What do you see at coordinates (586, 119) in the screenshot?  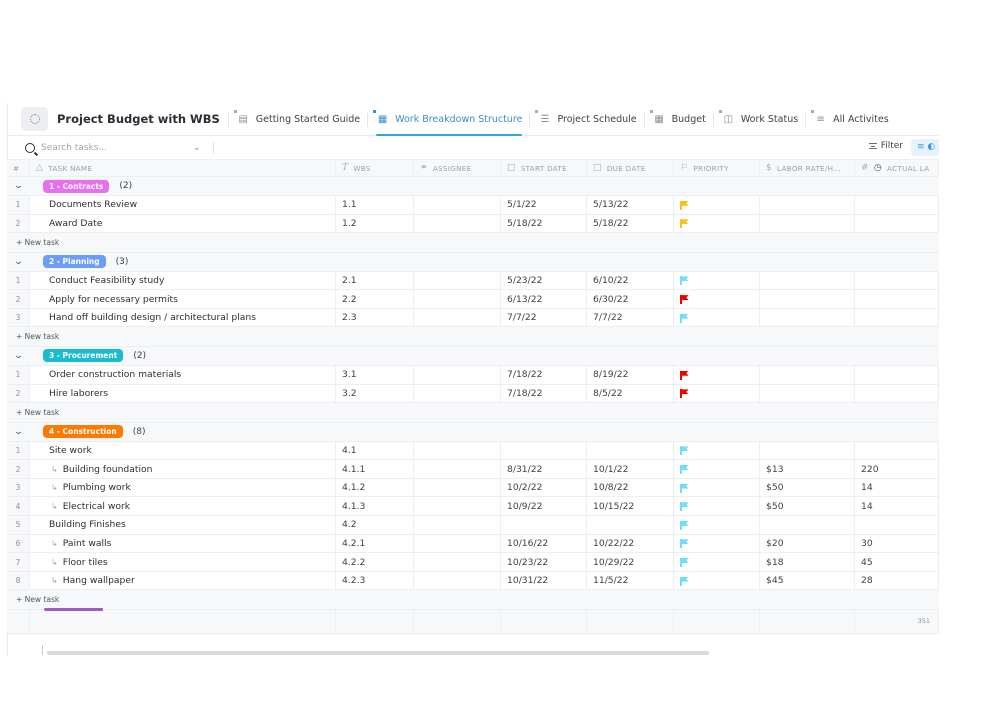 I see `tab-project-schedule: ☰ Project Schedule` at bounding box center [586, 119].